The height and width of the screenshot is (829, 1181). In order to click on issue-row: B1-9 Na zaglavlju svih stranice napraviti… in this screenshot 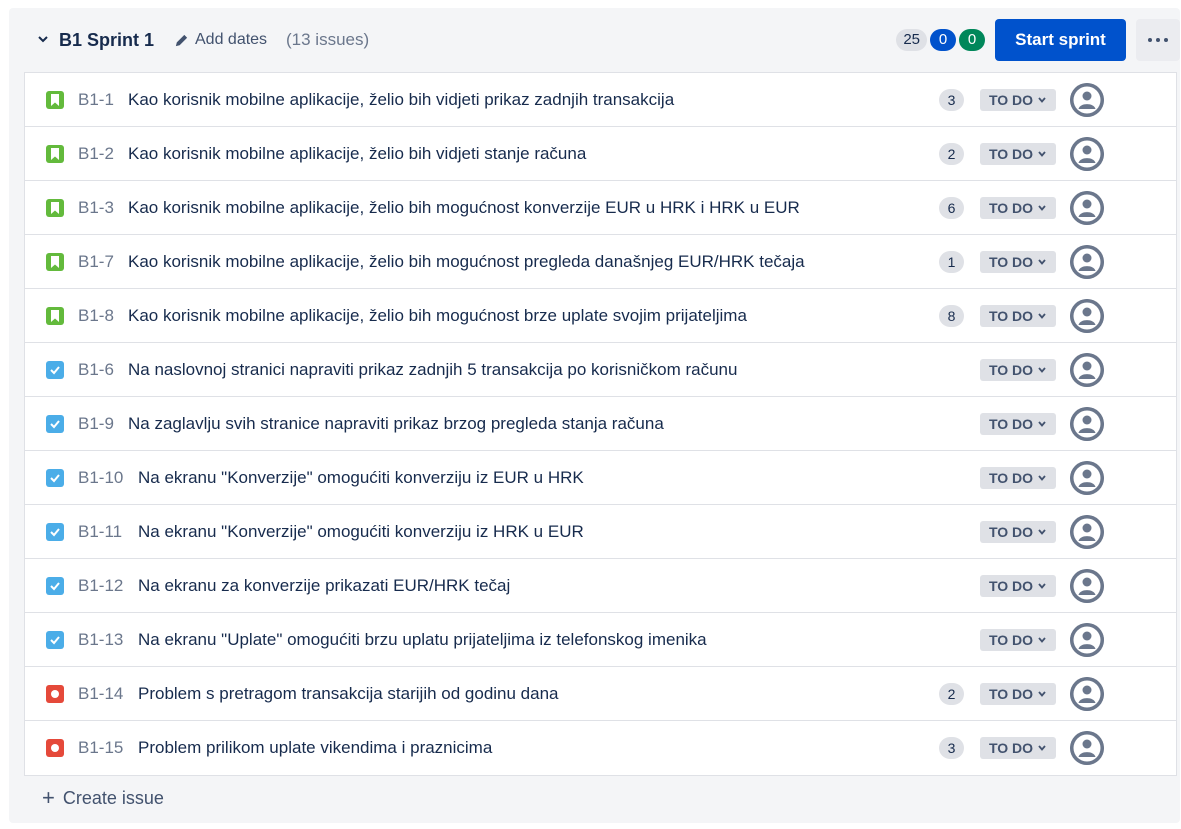, I will do `click(600, 424)`.